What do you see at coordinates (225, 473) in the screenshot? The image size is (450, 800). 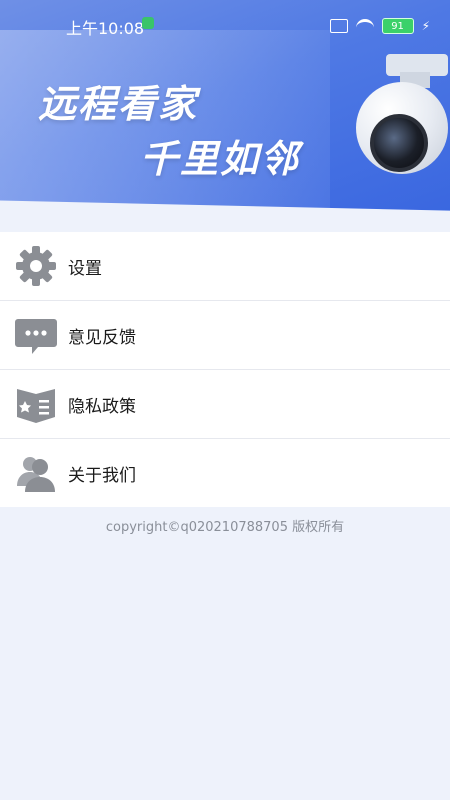 I see `menu-item-about-us: 关于我们` at bounding box center [225, 473].